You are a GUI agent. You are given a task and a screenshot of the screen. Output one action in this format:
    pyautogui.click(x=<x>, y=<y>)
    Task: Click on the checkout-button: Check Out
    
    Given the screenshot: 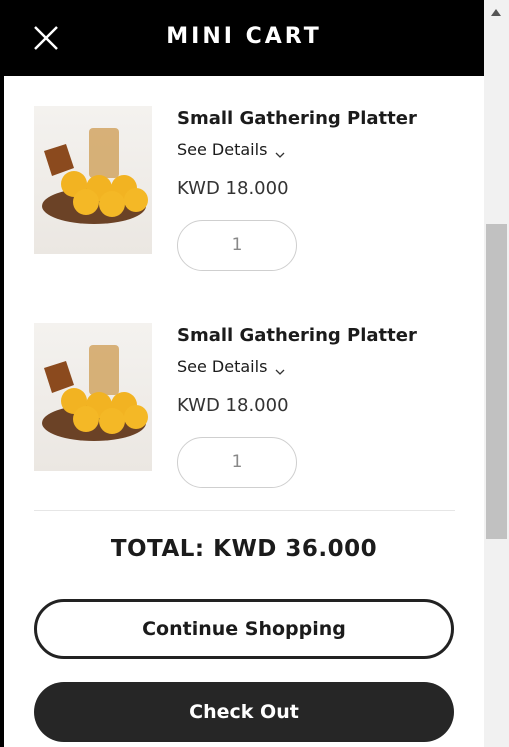 What is the action you would take?
    pyautogui.click(x=244, y=712)
    